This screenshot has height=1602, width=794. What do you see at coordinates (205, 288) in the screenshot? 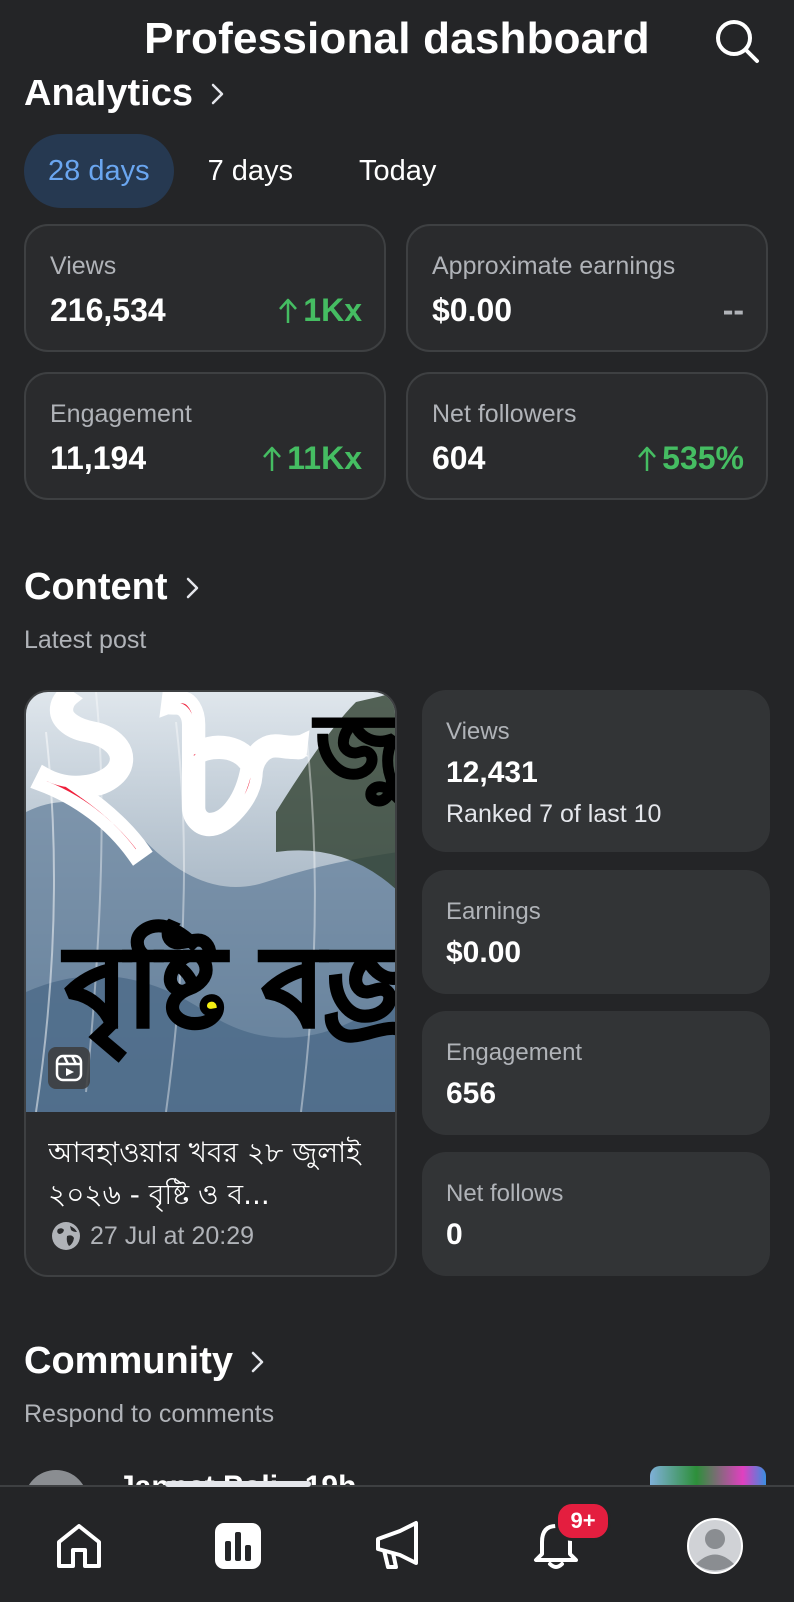
I see `metric-card-views: Views 216,534 1Kx` at bounding box center [205, 288].